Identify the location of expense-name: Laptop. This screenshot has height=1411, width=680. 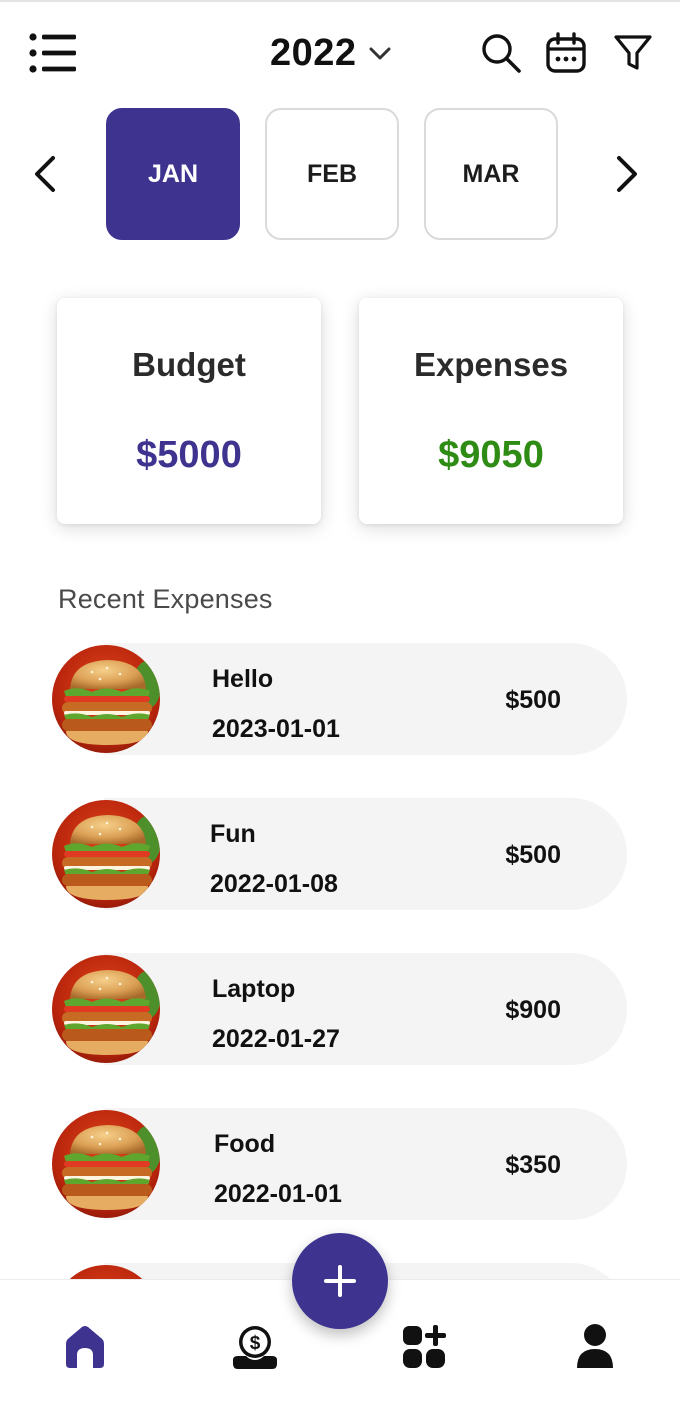
(254, 989).